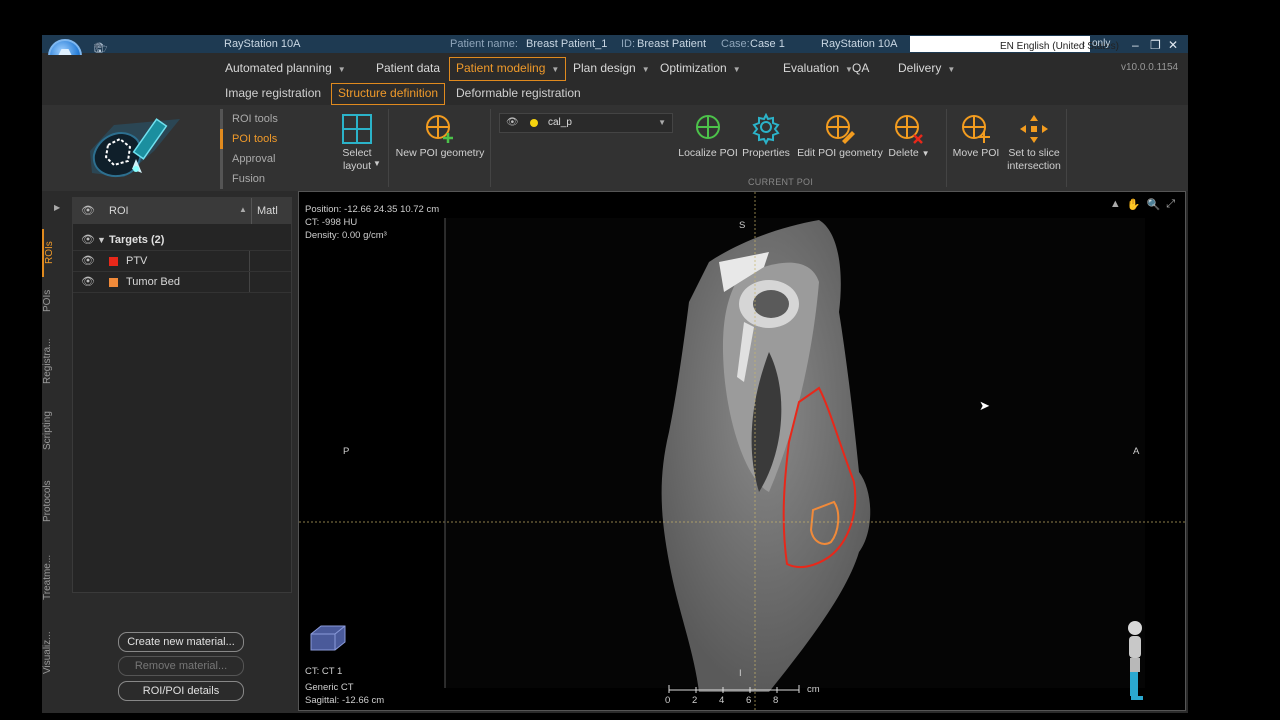  What do you see at coordinates (97, 46) in the screenshot?
I see `redo-dropdown-icon: ▾` at bounding box center [97, 46].